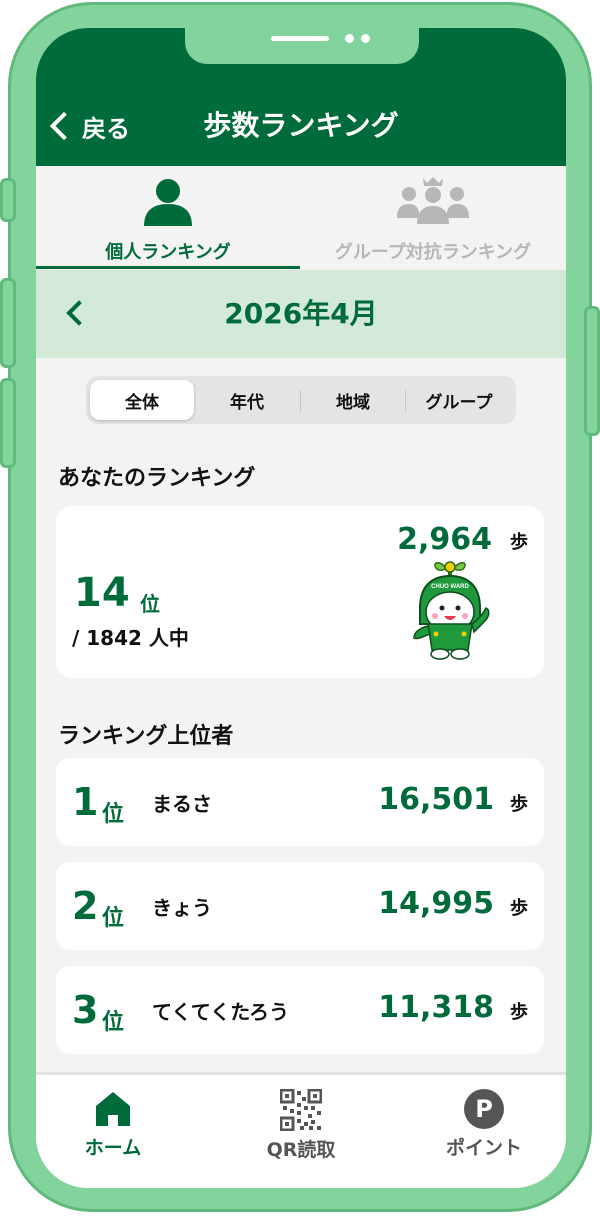 The height and width of the screenshot is (1216, 600). I want to click on row-steps: 14,995, so click(436, 903).